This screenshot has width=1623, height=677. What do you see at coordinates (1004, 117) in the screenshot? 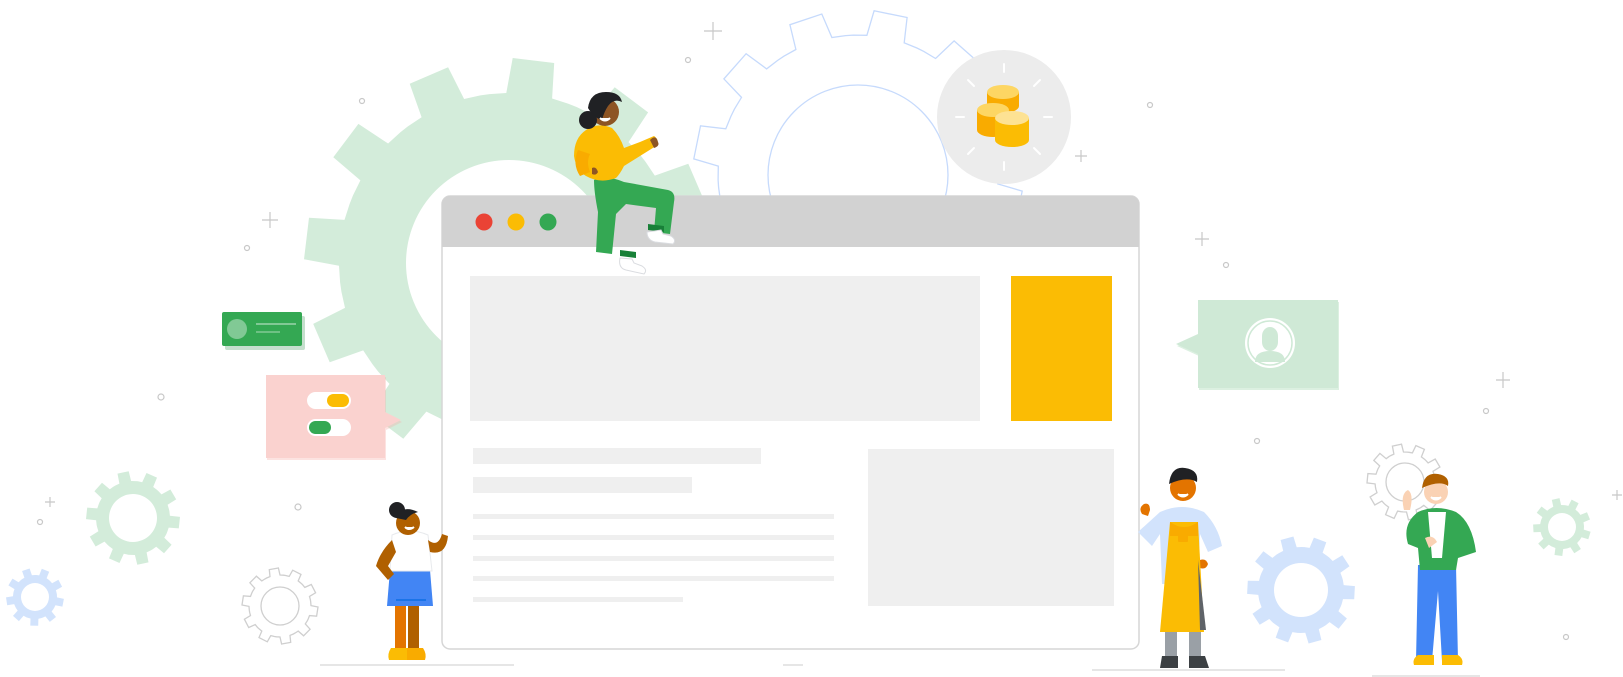
I see `coins-badge` at bounding box center [1004, 117].